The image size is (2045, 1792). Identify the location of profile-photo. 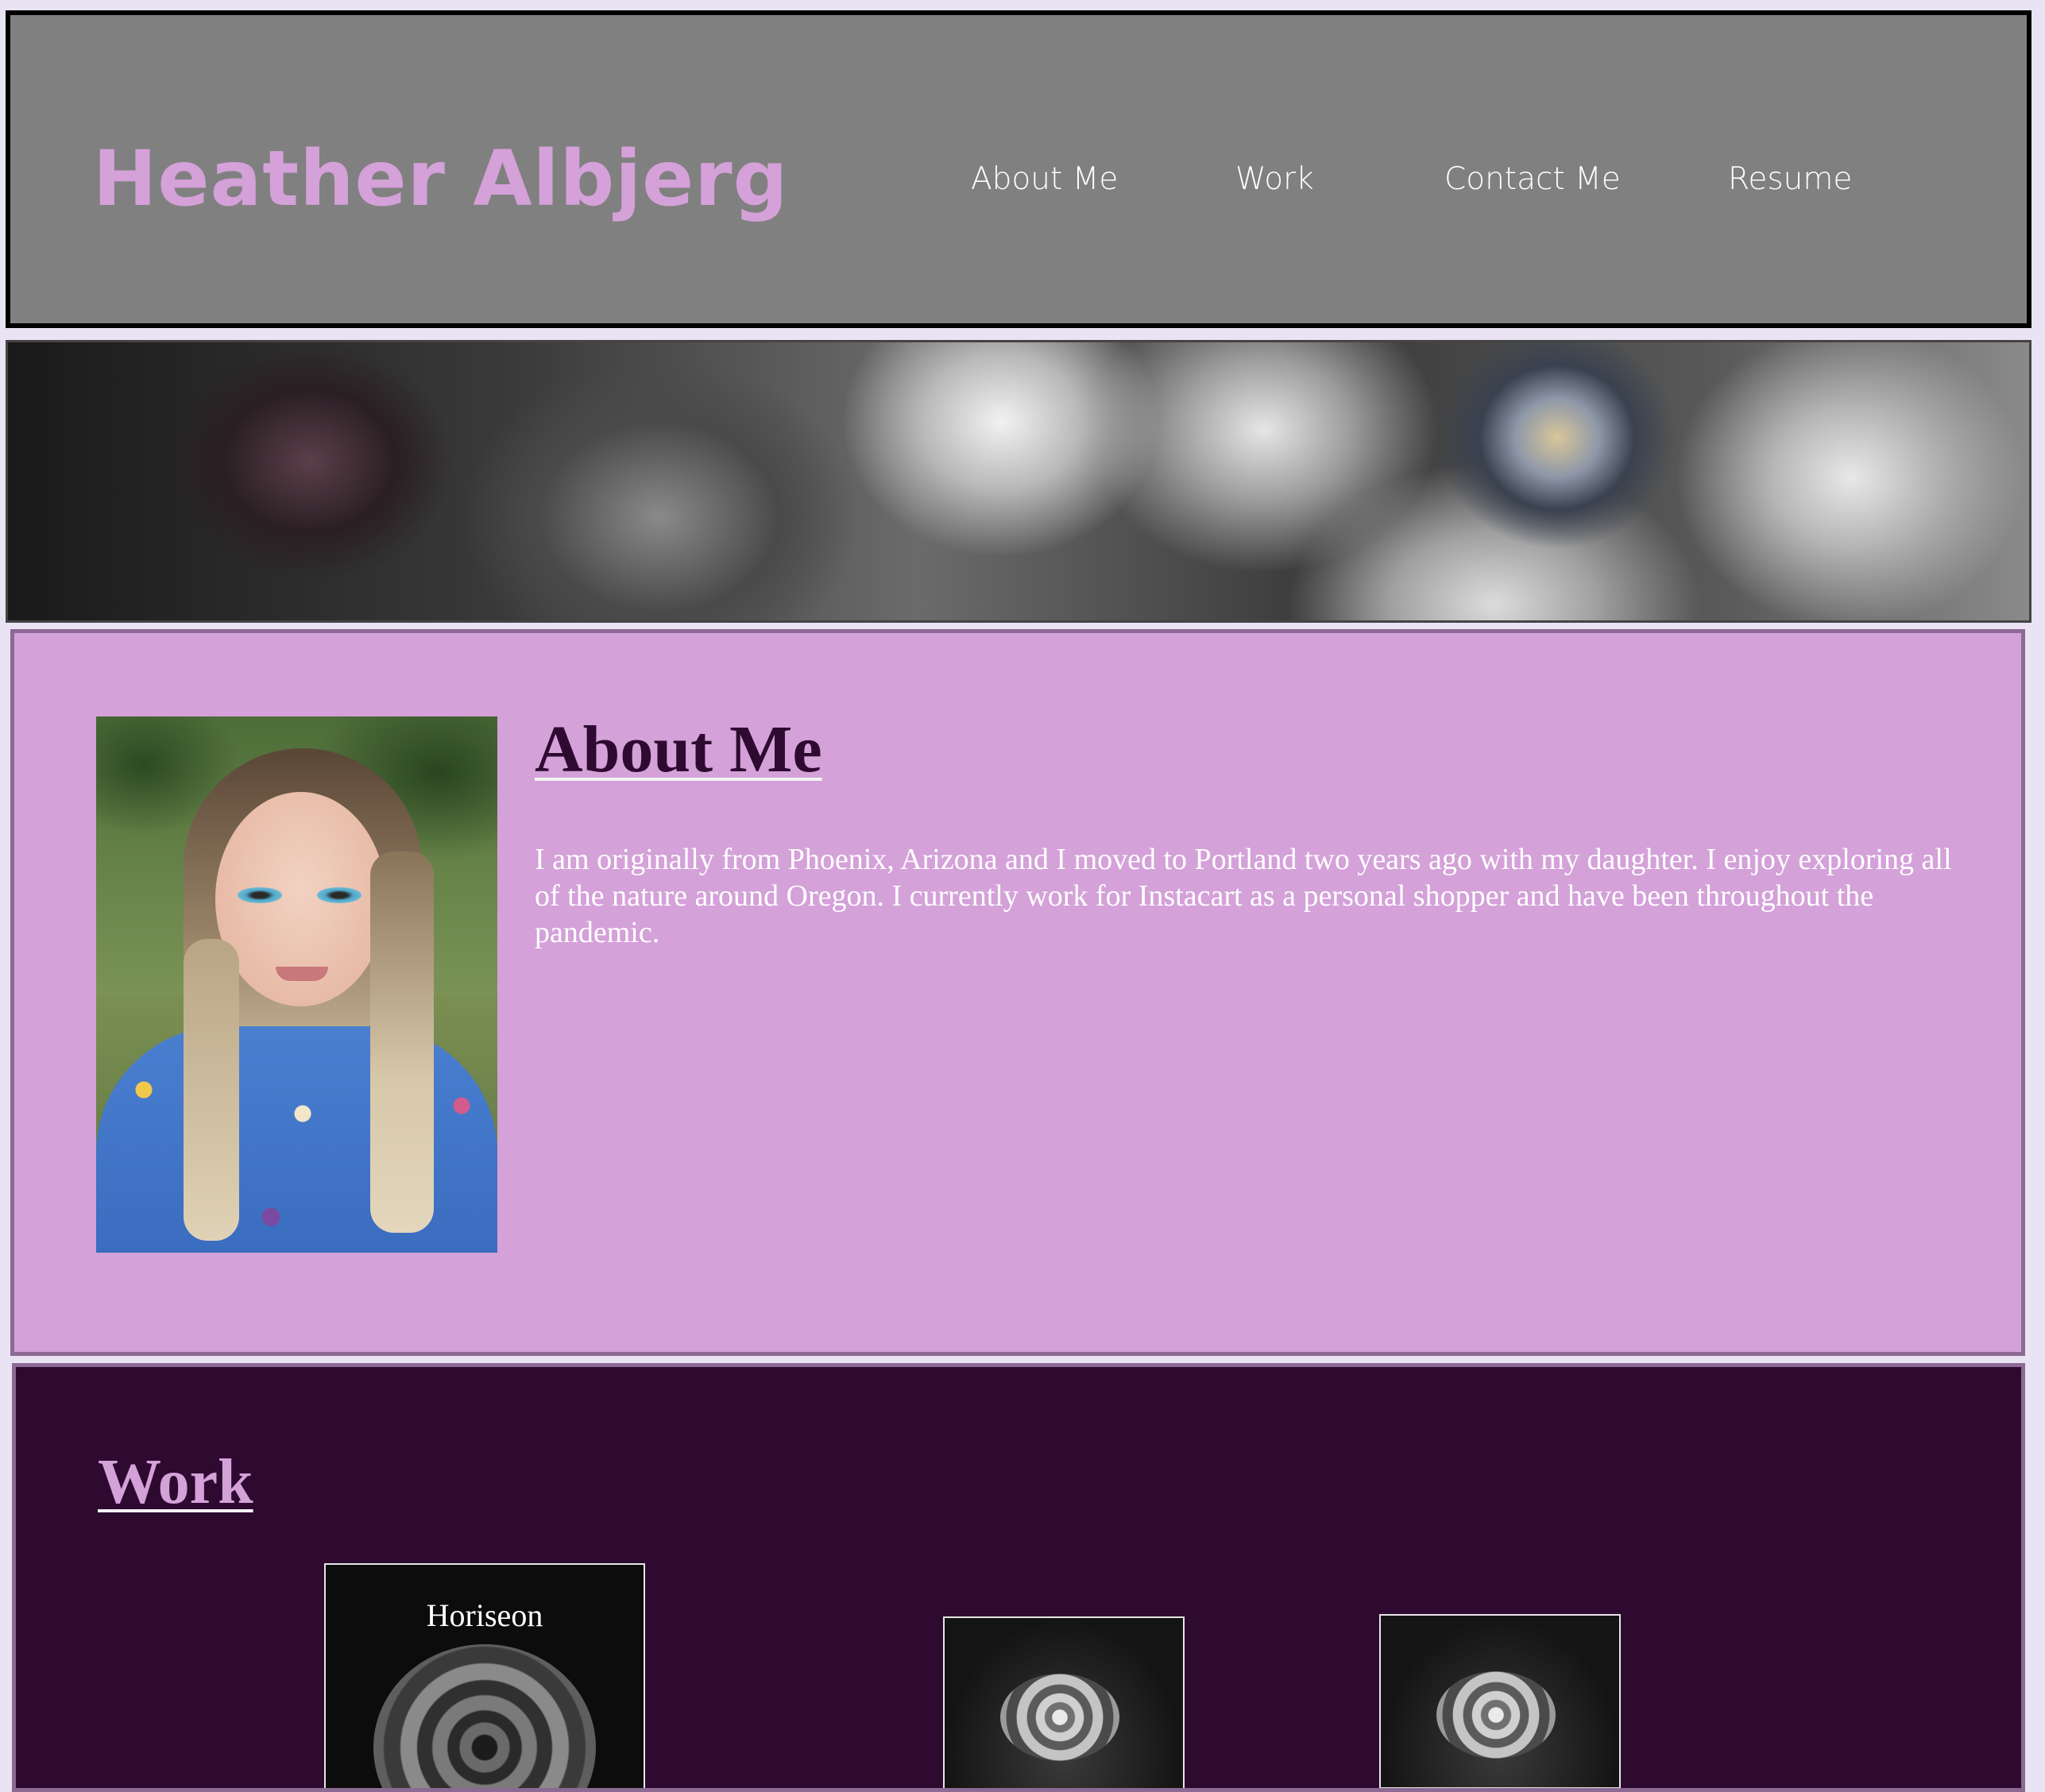
(296, 984).